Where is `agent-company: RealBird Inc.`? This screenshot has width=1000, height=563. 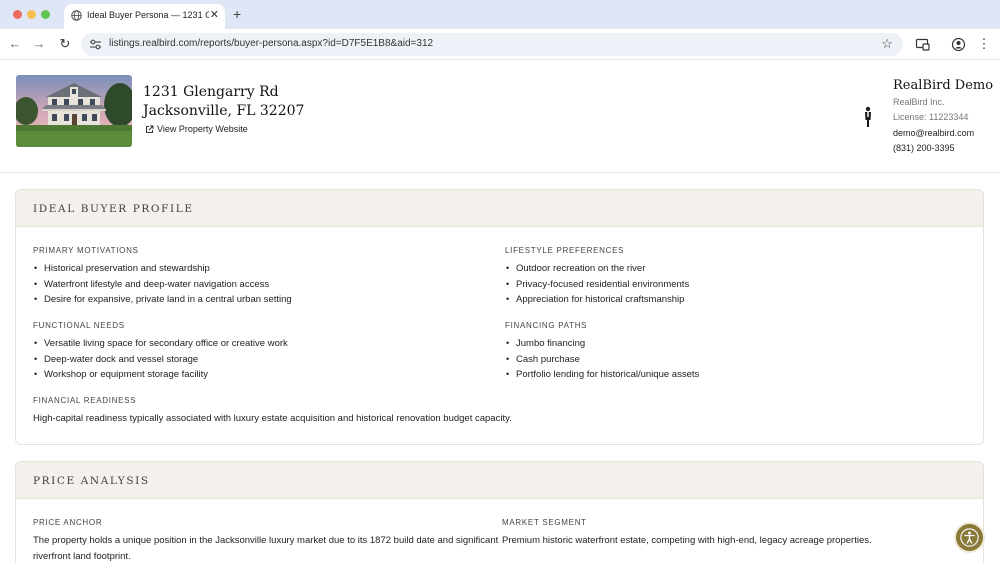
agent-company: RealBird Inc. is located at coordinates (919, 102).